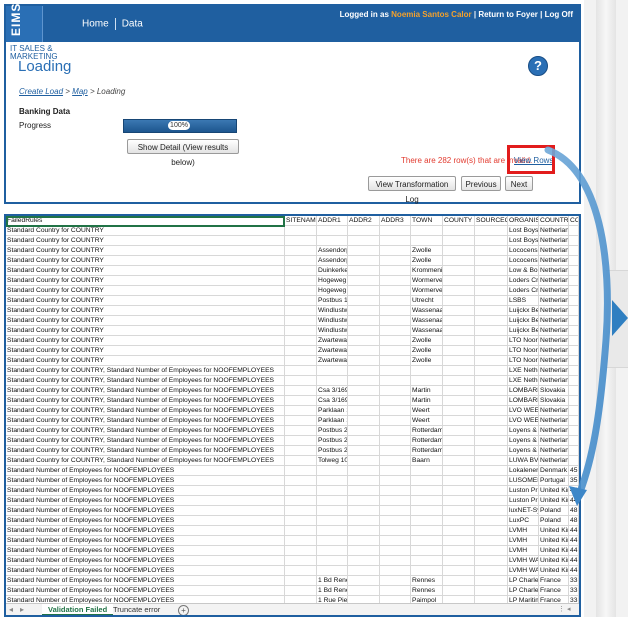  What do you see at coordinates (523, 231) in the screenshot?
I see `cell-organisation: Lost Boys` at bounding box center [523, 231].